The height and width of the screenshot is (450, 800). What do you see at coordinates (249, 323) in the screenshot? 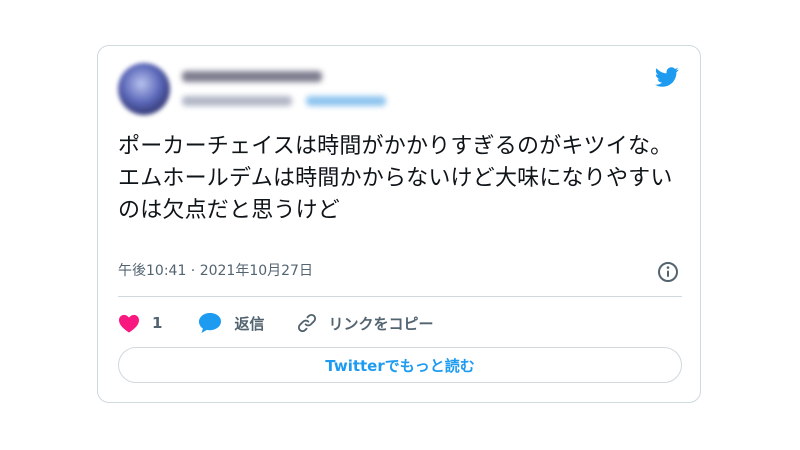
I see `reply-label: 返信` at bounding box center [249, 323].